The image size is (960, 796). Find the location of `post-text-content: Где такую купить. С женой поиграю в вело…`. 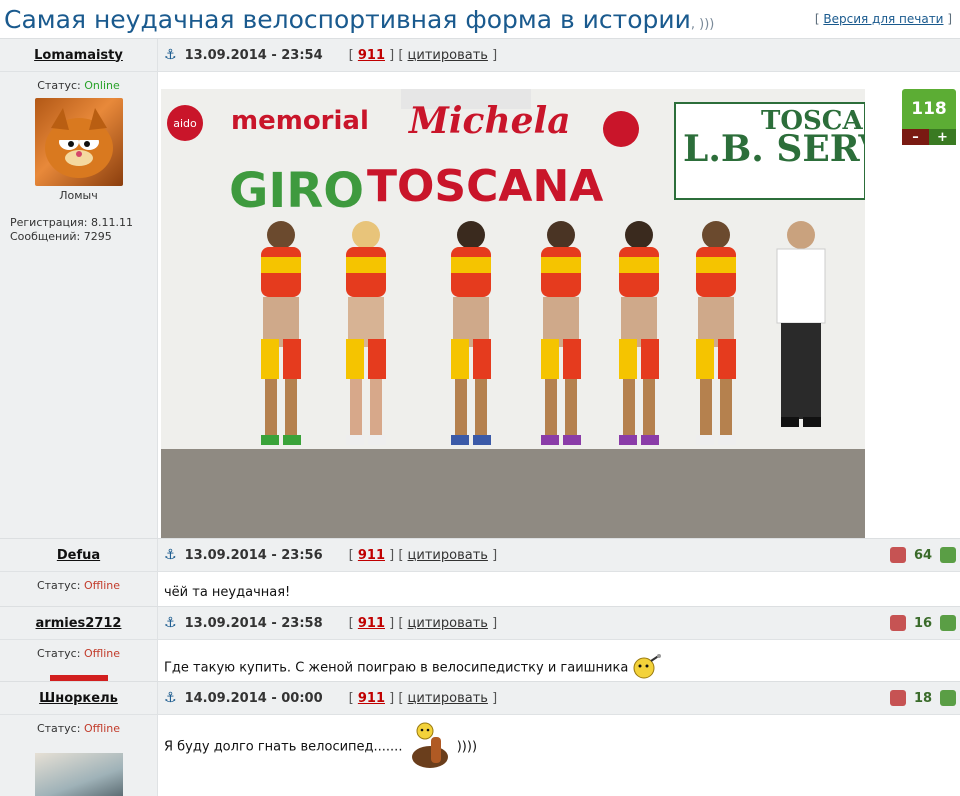

post-text-content: Где такую купить. С женой поиграю в вело… is located at coordinates (396, 668).